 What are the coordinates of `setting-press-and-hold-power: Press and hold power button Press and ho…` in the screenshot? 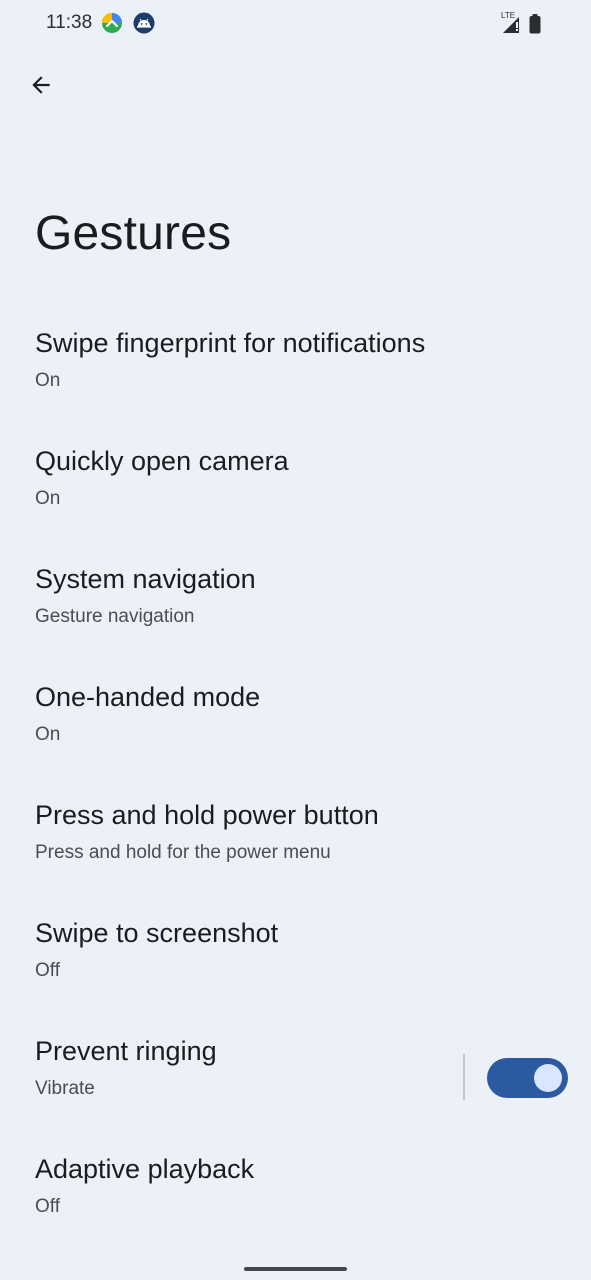 It's located at (295, 833).